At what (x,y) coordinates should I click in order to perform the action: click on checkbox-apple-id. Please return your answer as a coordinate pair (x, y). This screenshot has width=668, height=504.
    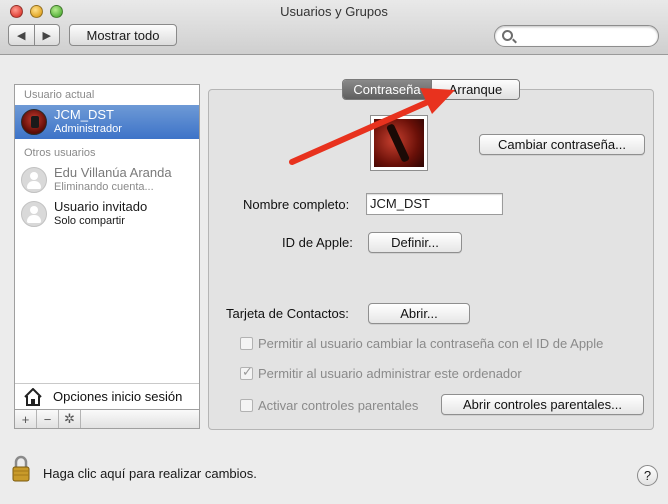
    Looking at the image, I should click on (246, 343).